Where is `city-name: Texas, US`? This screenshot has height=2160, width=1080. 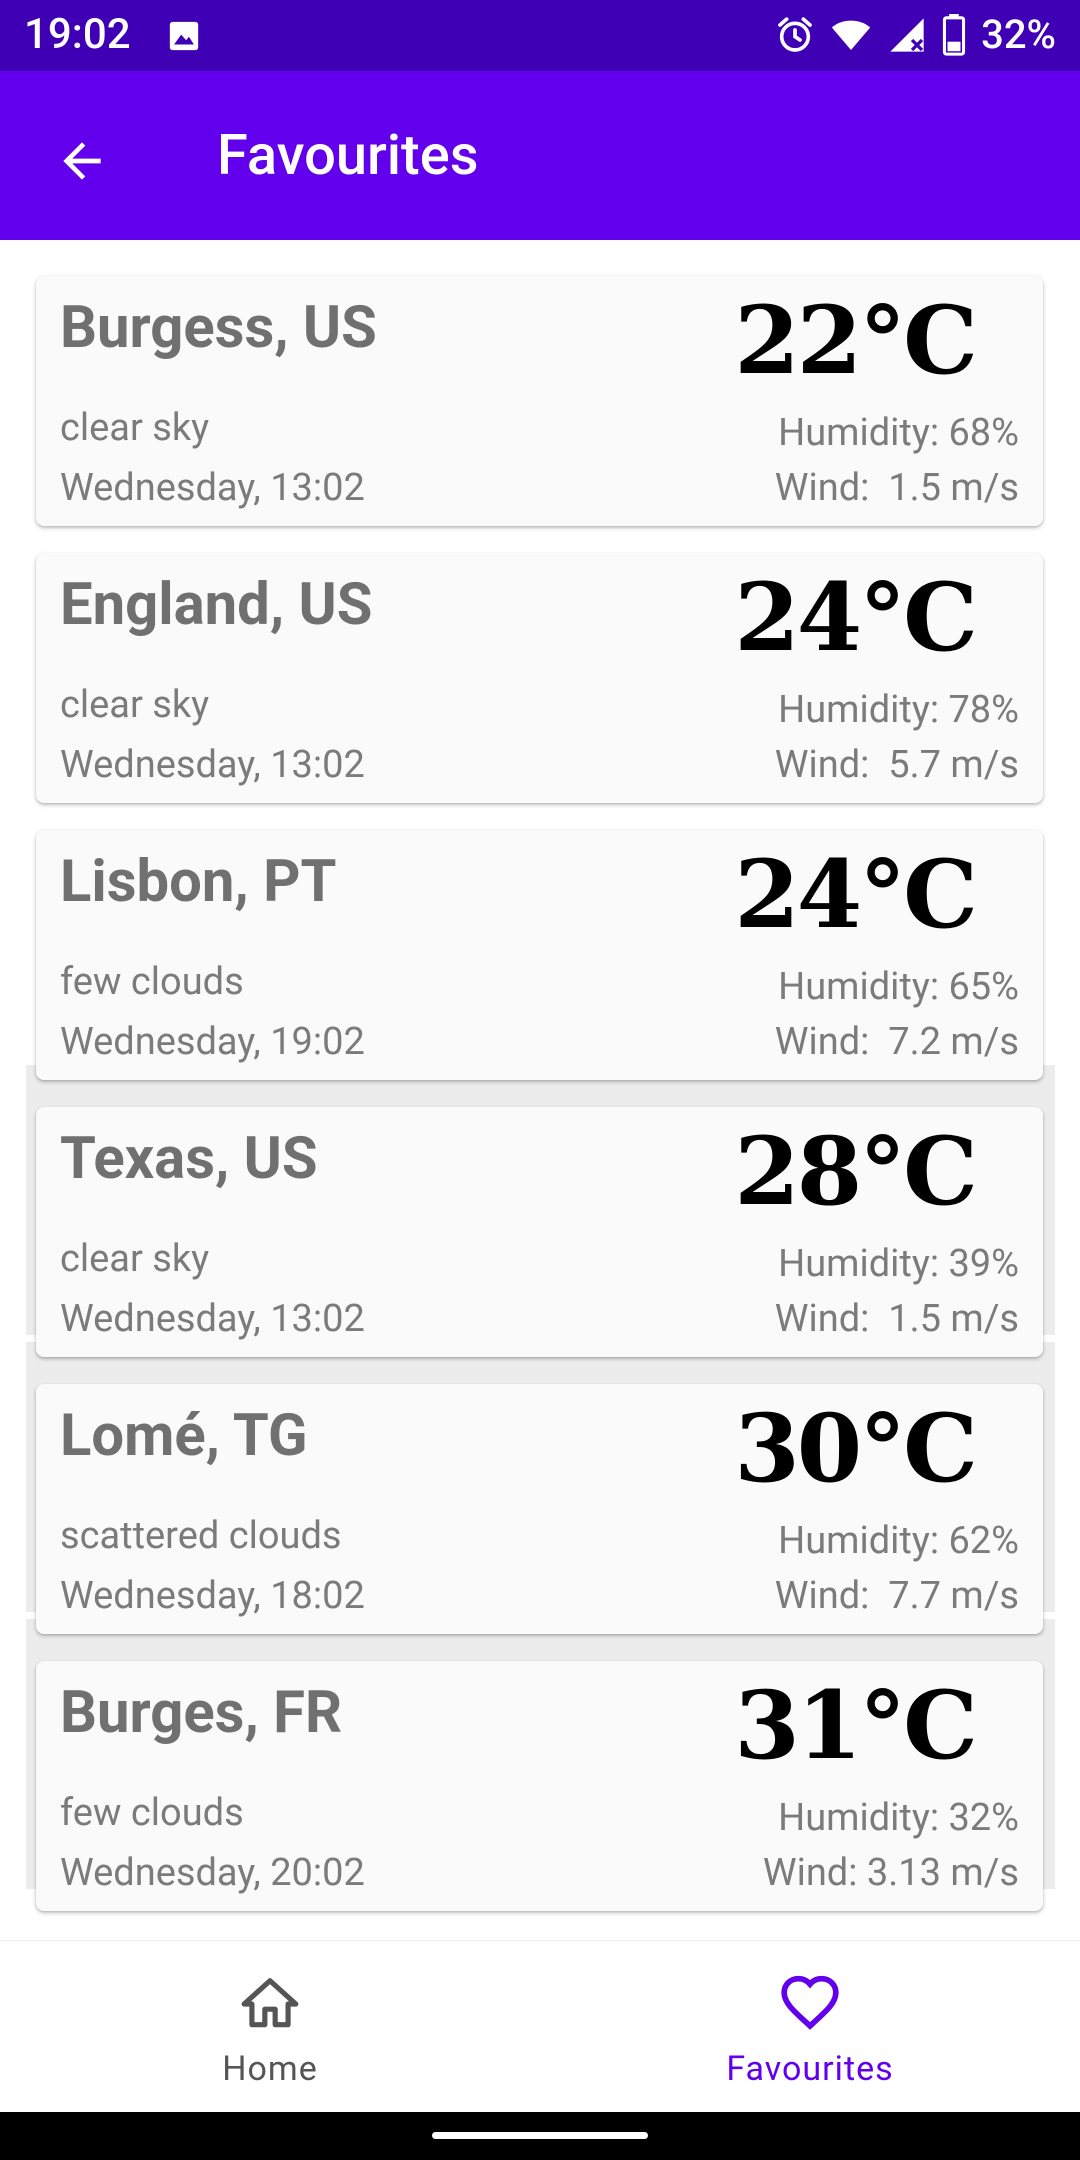
city-name: Texas, US is located at coordinates (189, 1159).